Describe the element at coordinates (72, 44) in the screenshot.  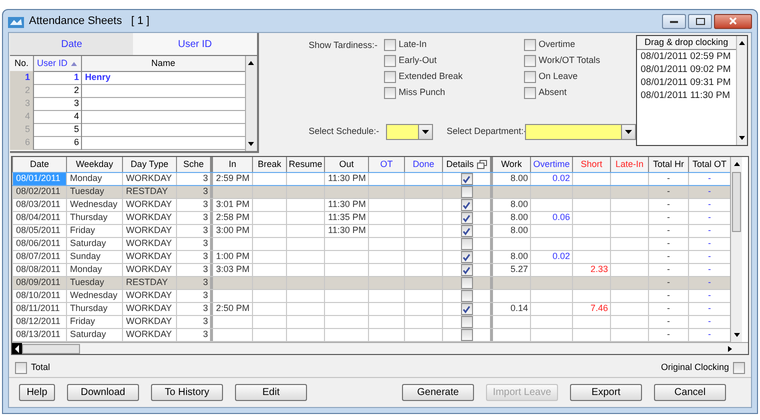
I see `tab: Date` at that location.